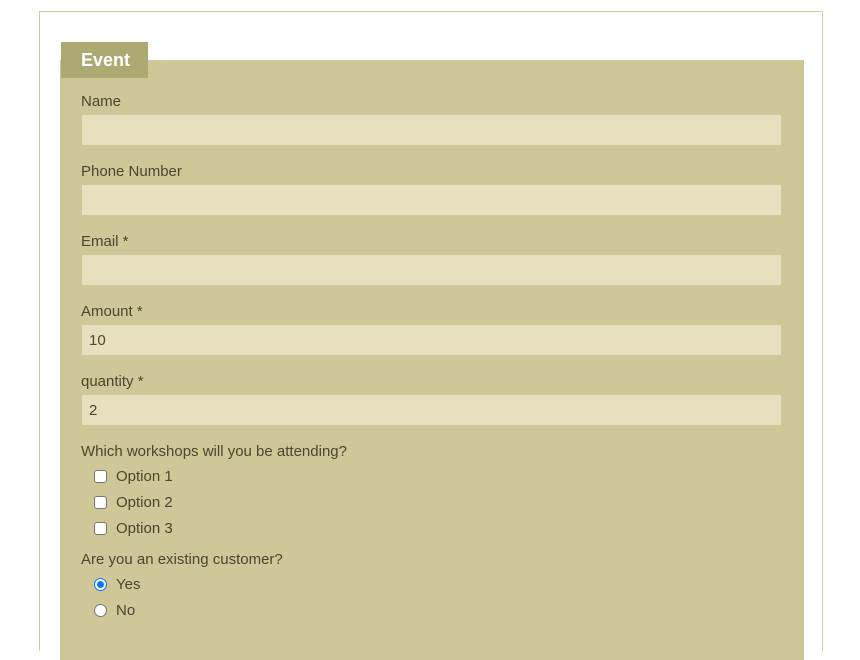 Image resolution: width=860 pixels, height=660 pixels. Describe the element at coordinates (431, 200) in the screenshot. I see `phone-input` at that location.